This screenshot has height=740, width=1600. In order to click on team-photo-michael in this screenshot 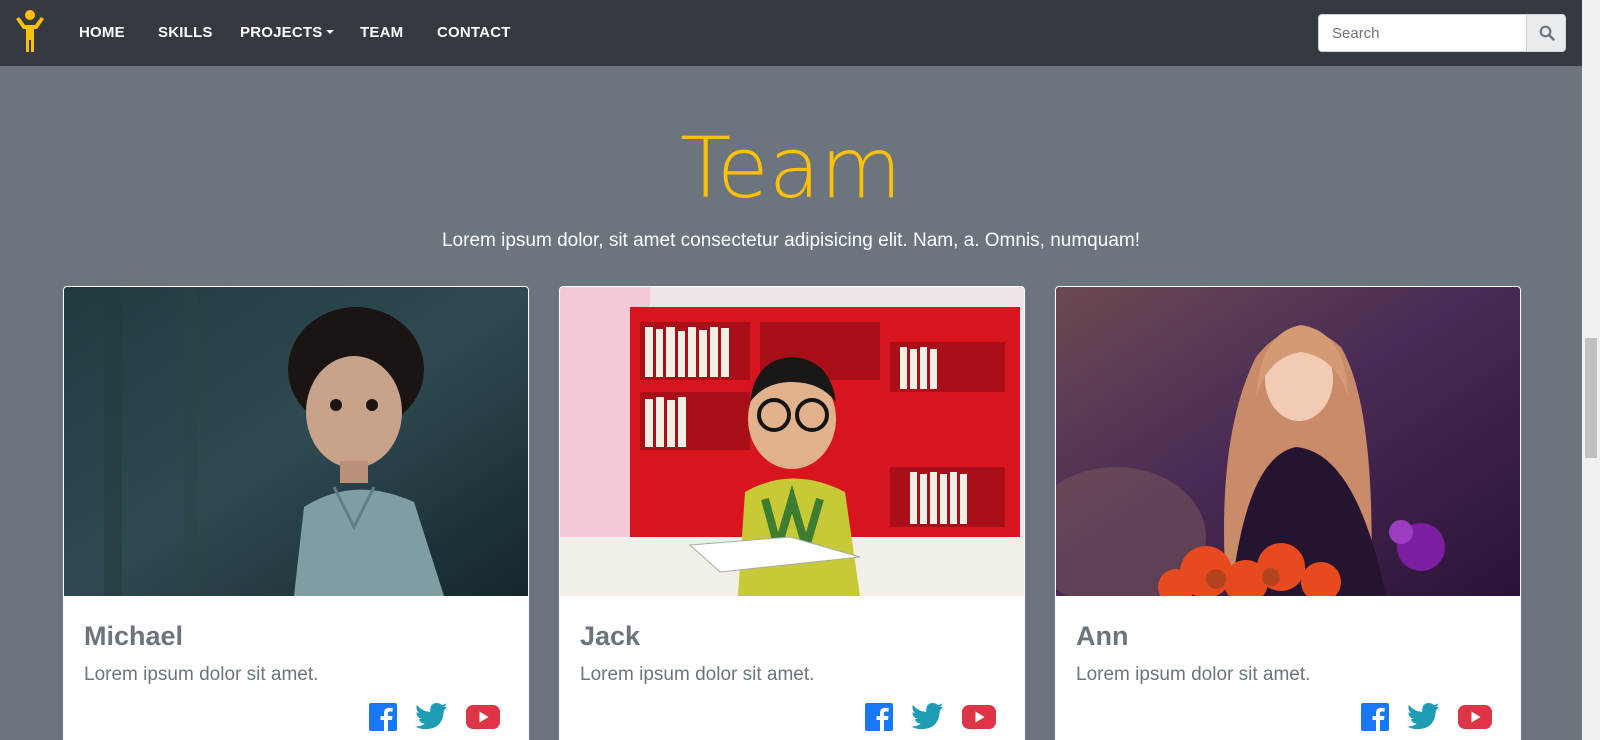, I will do `click(296, 441)`.